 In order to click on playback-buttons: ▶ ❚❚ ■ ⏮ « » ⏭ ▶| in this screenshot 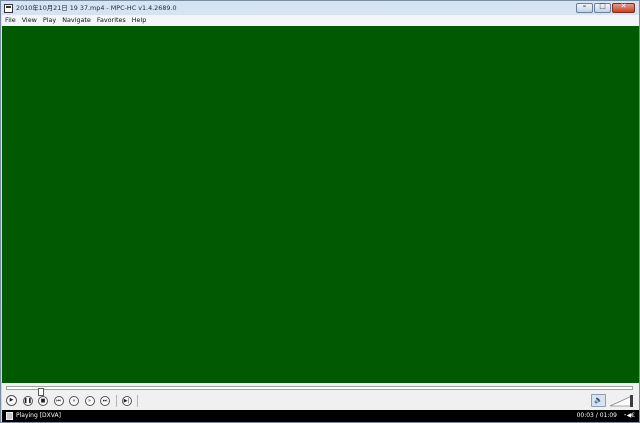, I will do `click(74, 400)`.